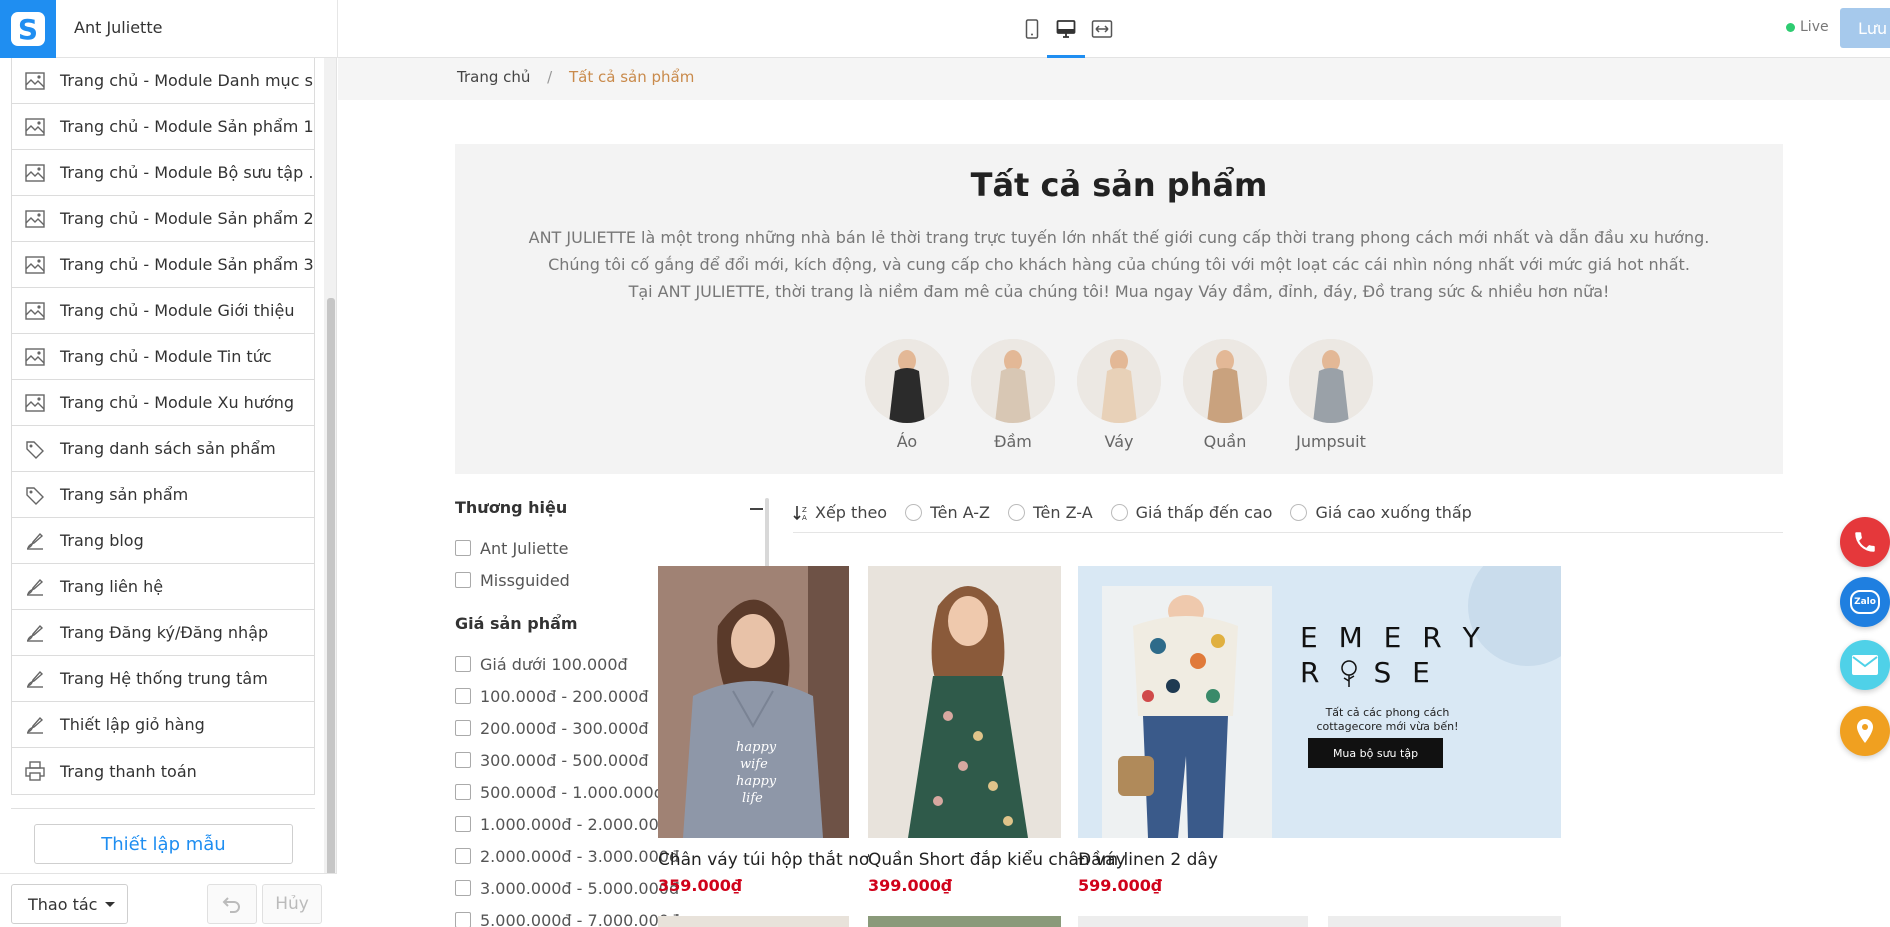 This screenshot has width=1890, height=927. I want to click on mail-icon, so click(1865, 665).